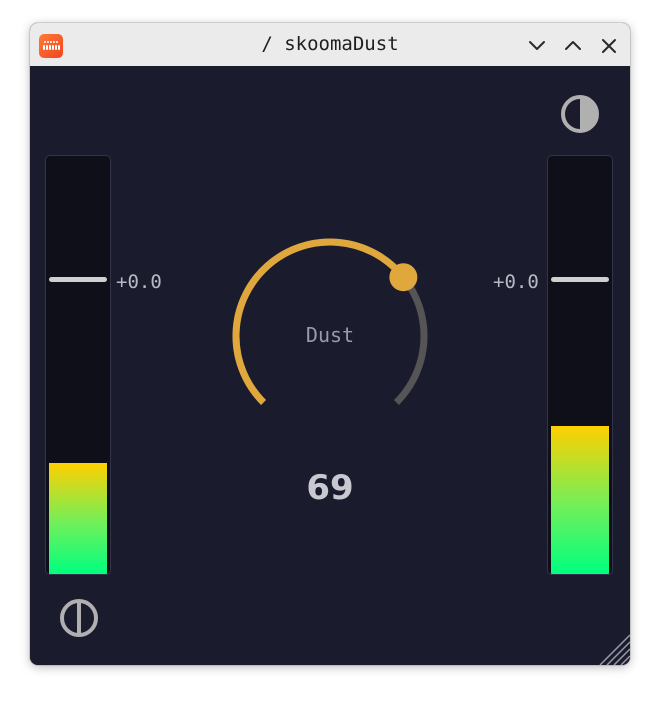 The width and height of the screenshot is (660, 702). I want to click on left-level-meter, so click(78, 365).